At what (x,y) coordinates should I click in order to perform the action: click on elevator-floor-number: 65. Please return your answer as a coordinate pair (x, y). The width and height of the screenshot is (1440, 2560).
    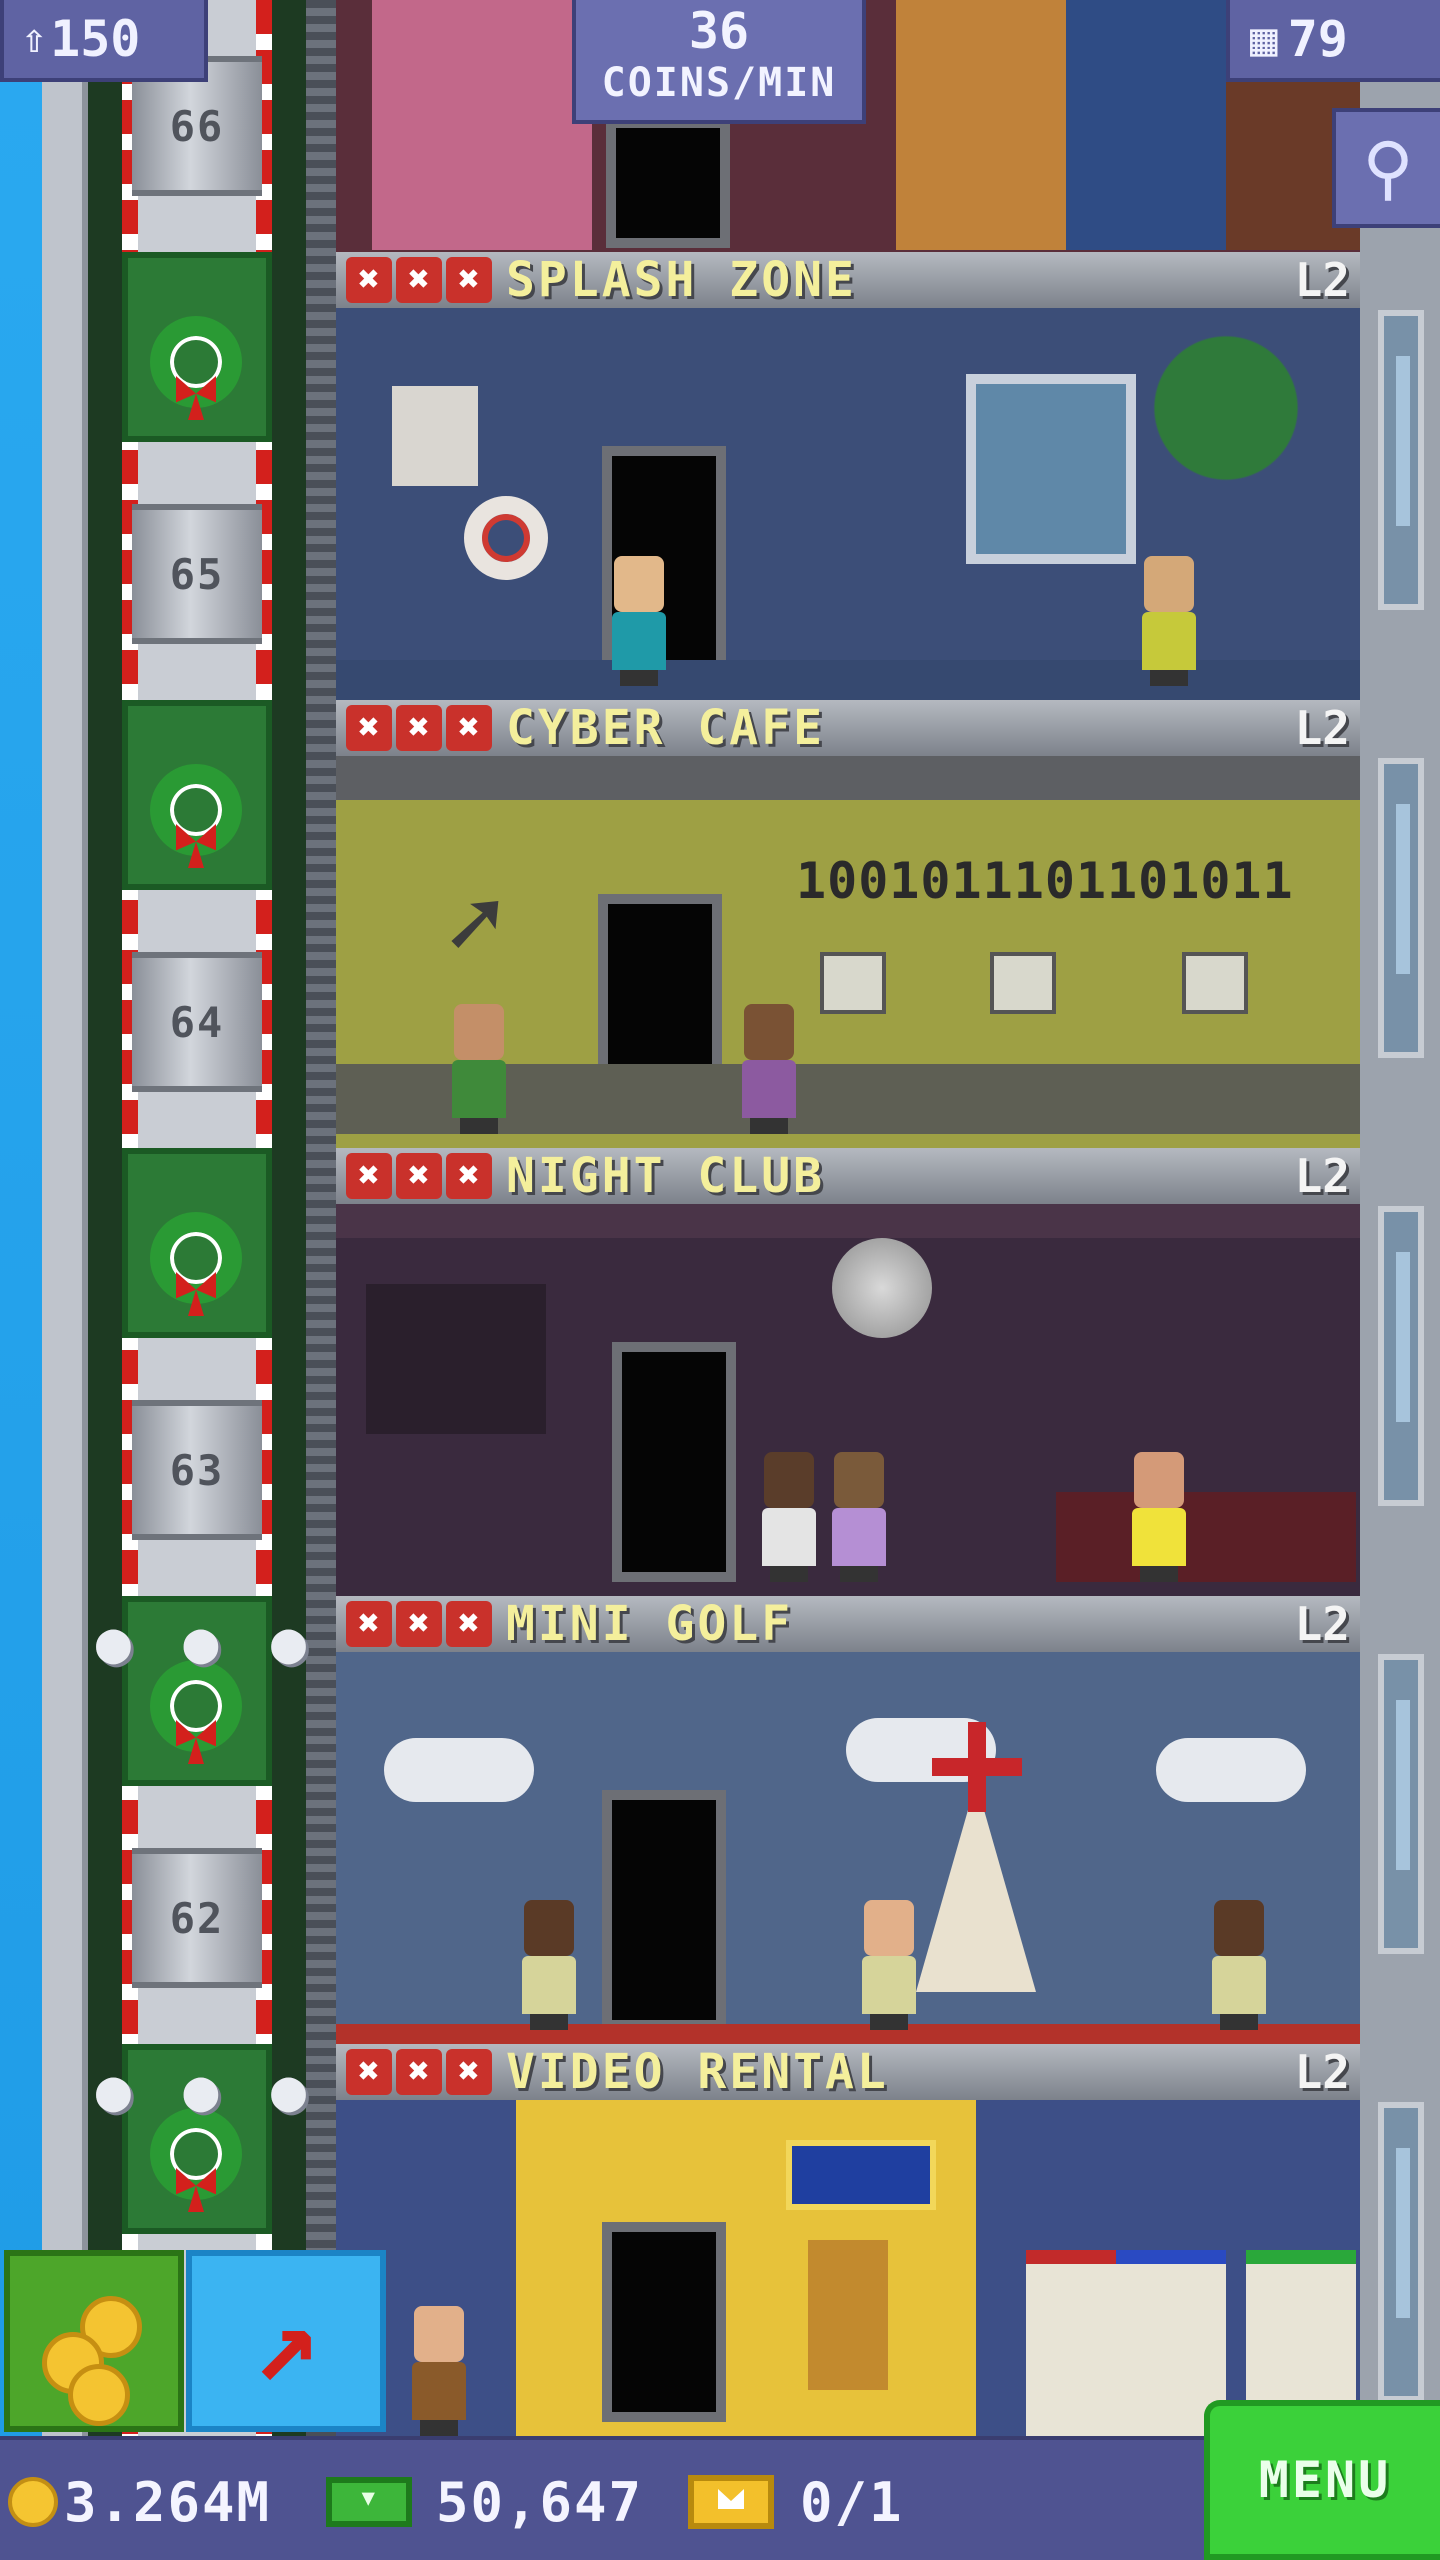
    Looking at the image, I should click on (197, 574).